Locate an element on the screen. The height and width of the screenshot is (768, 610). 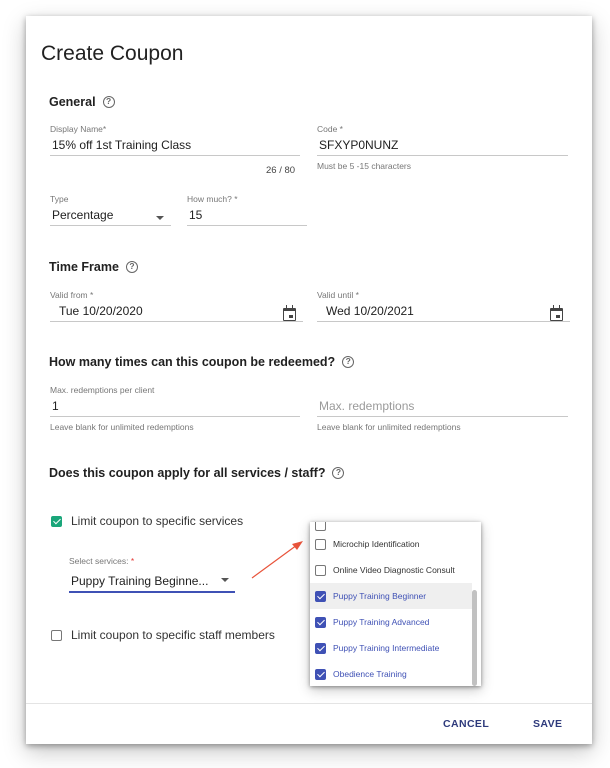
type-underline is located at coordinates (110, 225).